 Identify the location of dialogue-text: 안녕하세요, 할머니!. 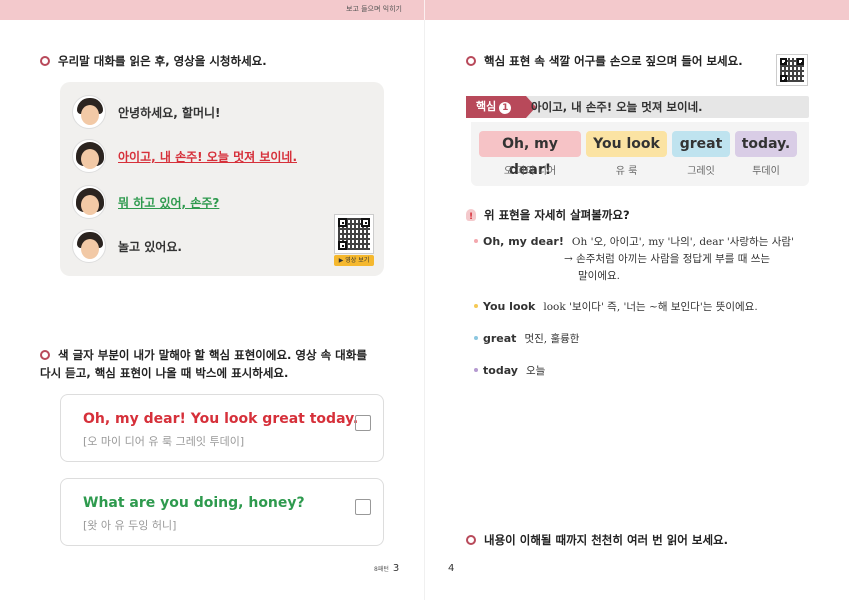
(169, 112).